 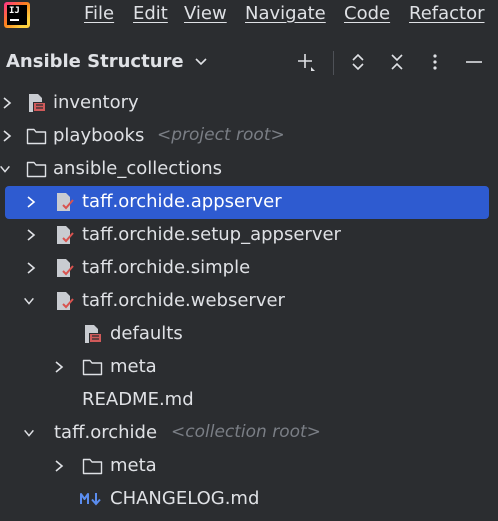 What do you see at coordinates (183, 300) in the screenshot?
I see `tree-row-label: taff.orchide.webserver` at bounding box center [183, 300].